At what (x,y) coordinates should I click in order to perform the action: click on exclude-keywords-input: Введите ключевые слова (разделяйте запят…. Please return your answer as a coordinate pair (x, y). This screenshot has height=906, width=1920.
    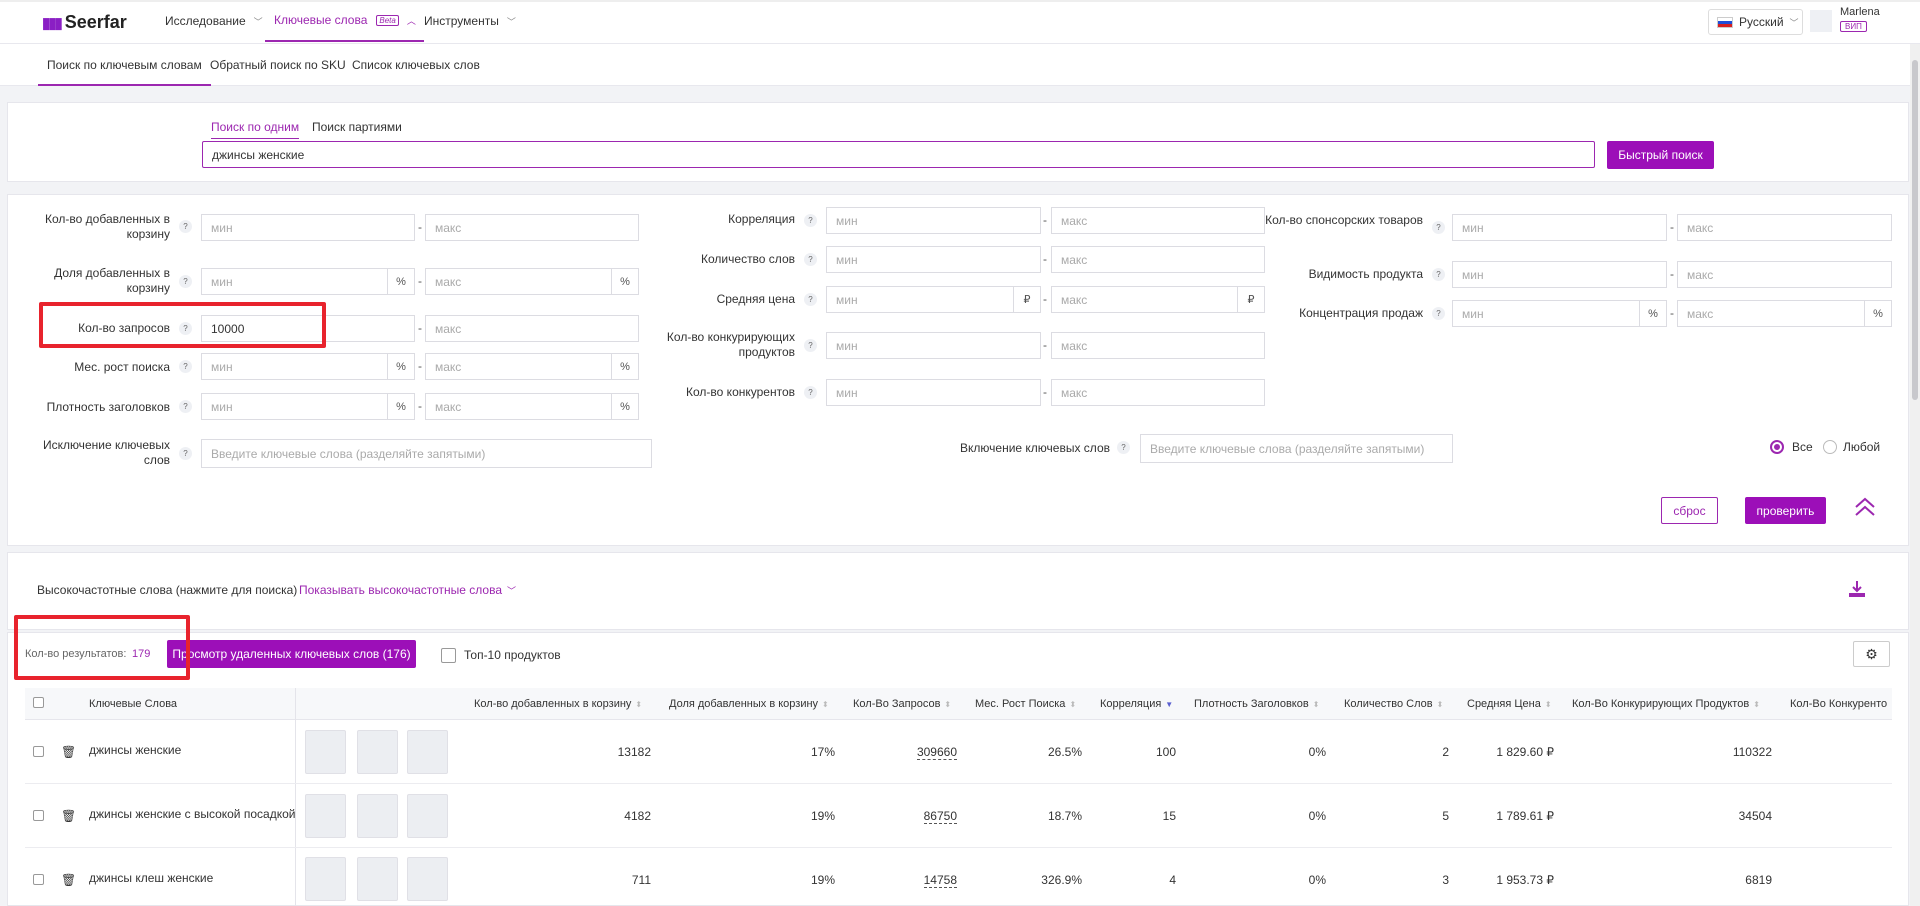
    Looking at the image, I should click on (426, 453).